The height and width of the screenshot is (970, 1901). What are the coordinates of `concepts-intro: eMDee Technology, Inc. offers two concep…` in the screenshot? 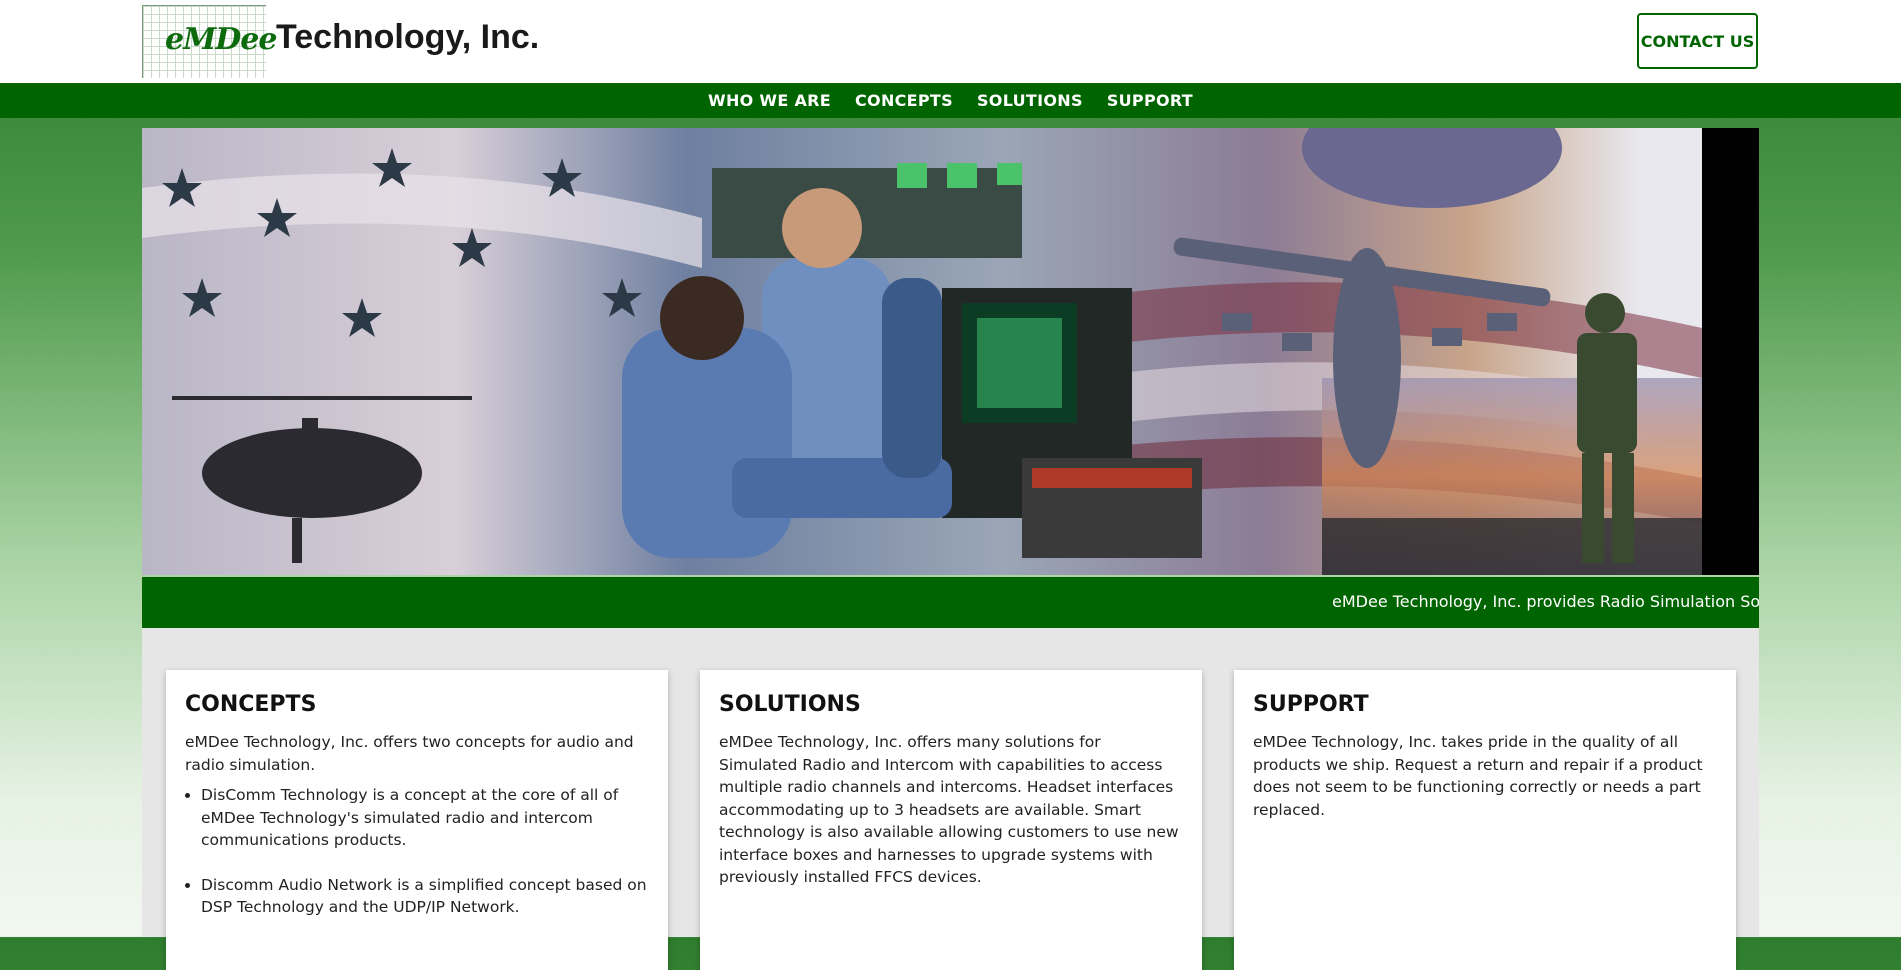 It's located at (409, 753).